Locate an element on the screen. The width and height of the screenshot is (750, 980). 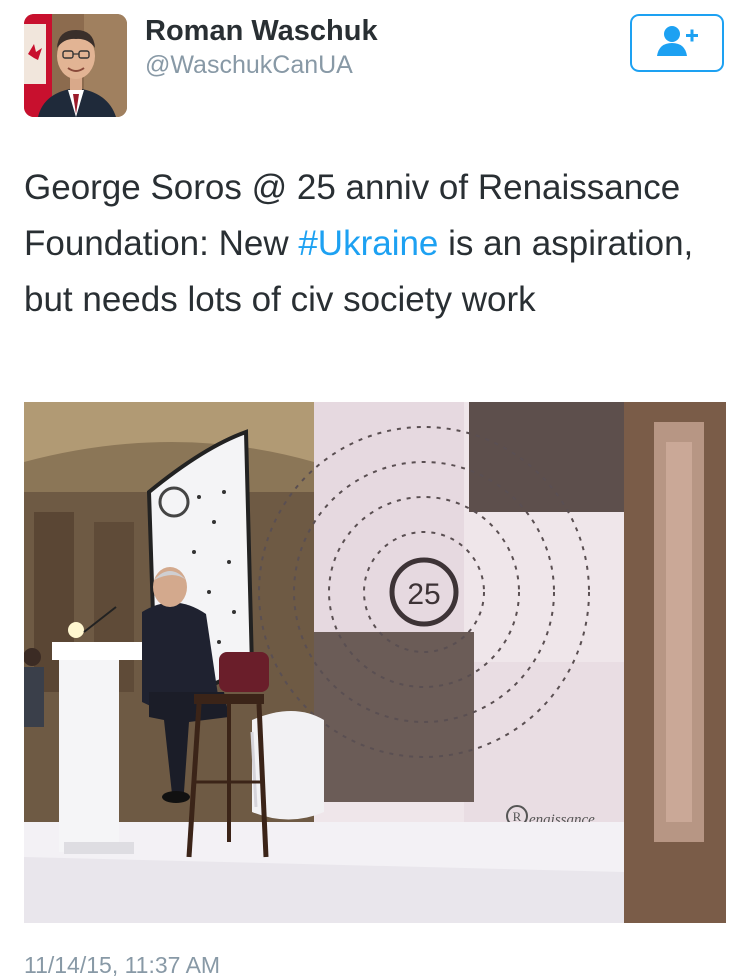
follow-button is located at coordinates (677, 43).